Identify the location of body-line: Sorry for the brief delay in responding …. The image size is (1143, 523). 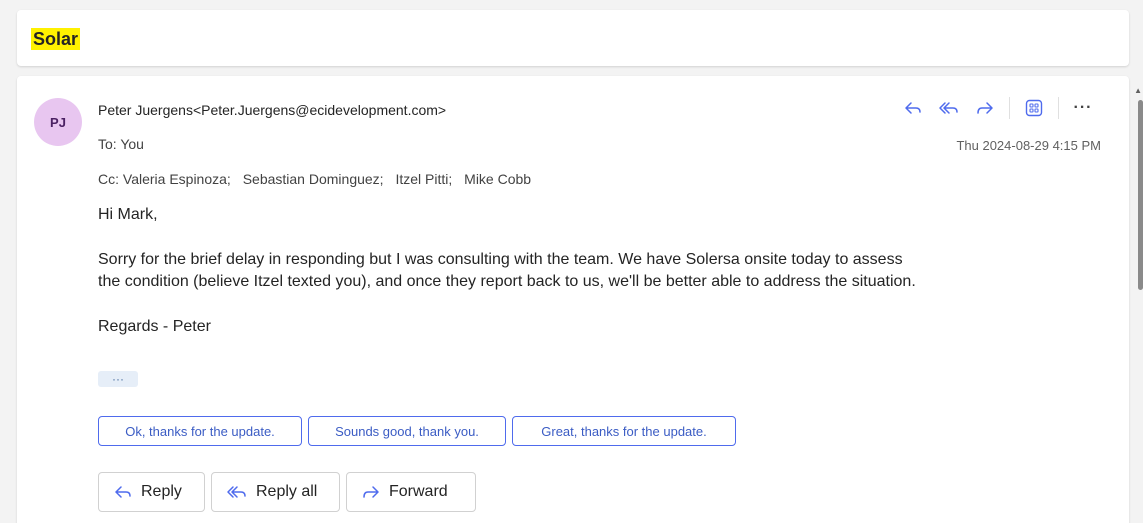
(500, 259).